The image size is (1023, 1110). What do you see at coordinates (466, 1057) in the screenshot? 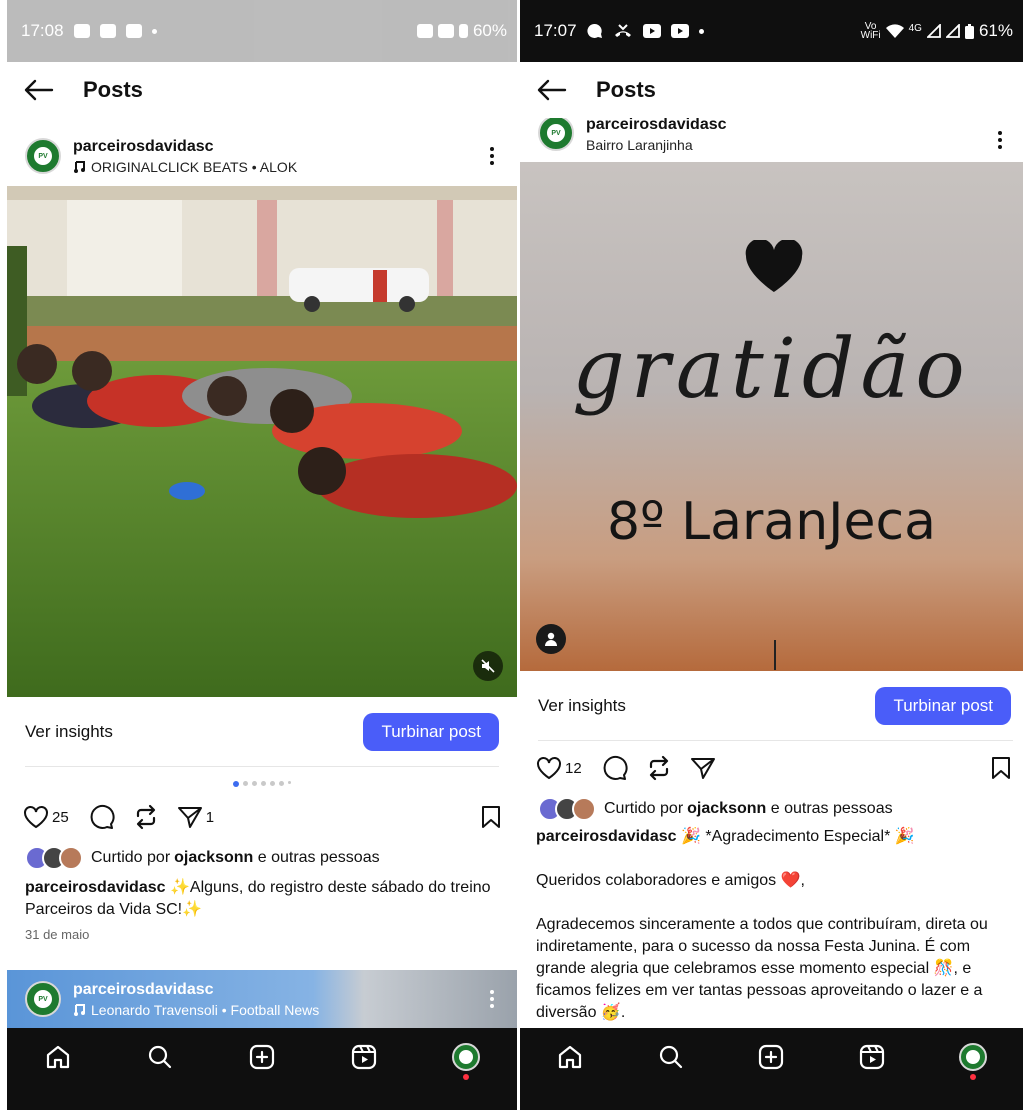
I see `club-logo-icon` at bounding box center [466, 1057].